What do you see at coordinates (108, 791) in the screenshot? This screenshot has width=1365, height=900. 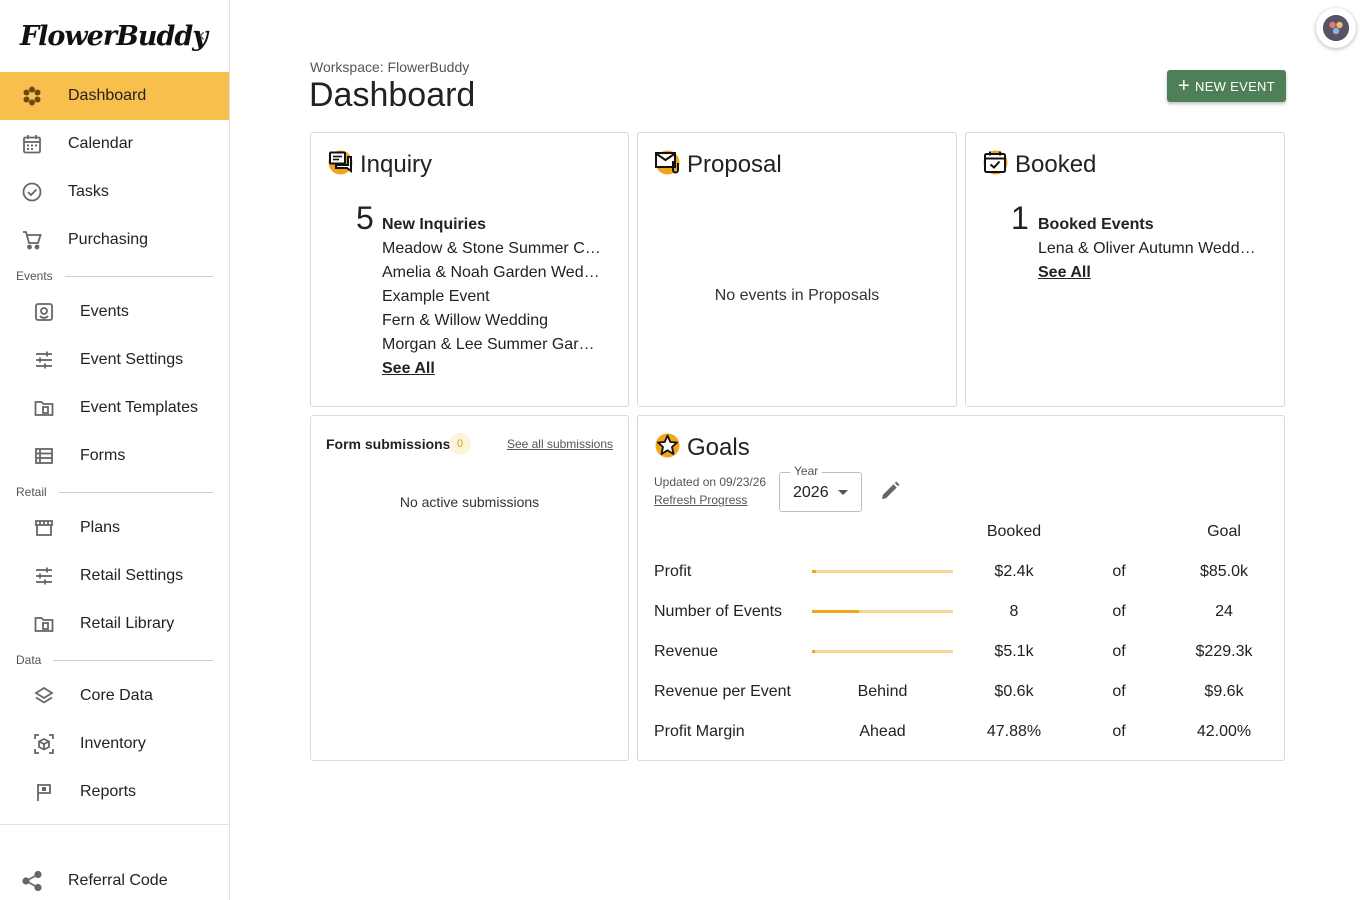 I see `sidebar-item-label: Reports` at bounding box center [108, 791].